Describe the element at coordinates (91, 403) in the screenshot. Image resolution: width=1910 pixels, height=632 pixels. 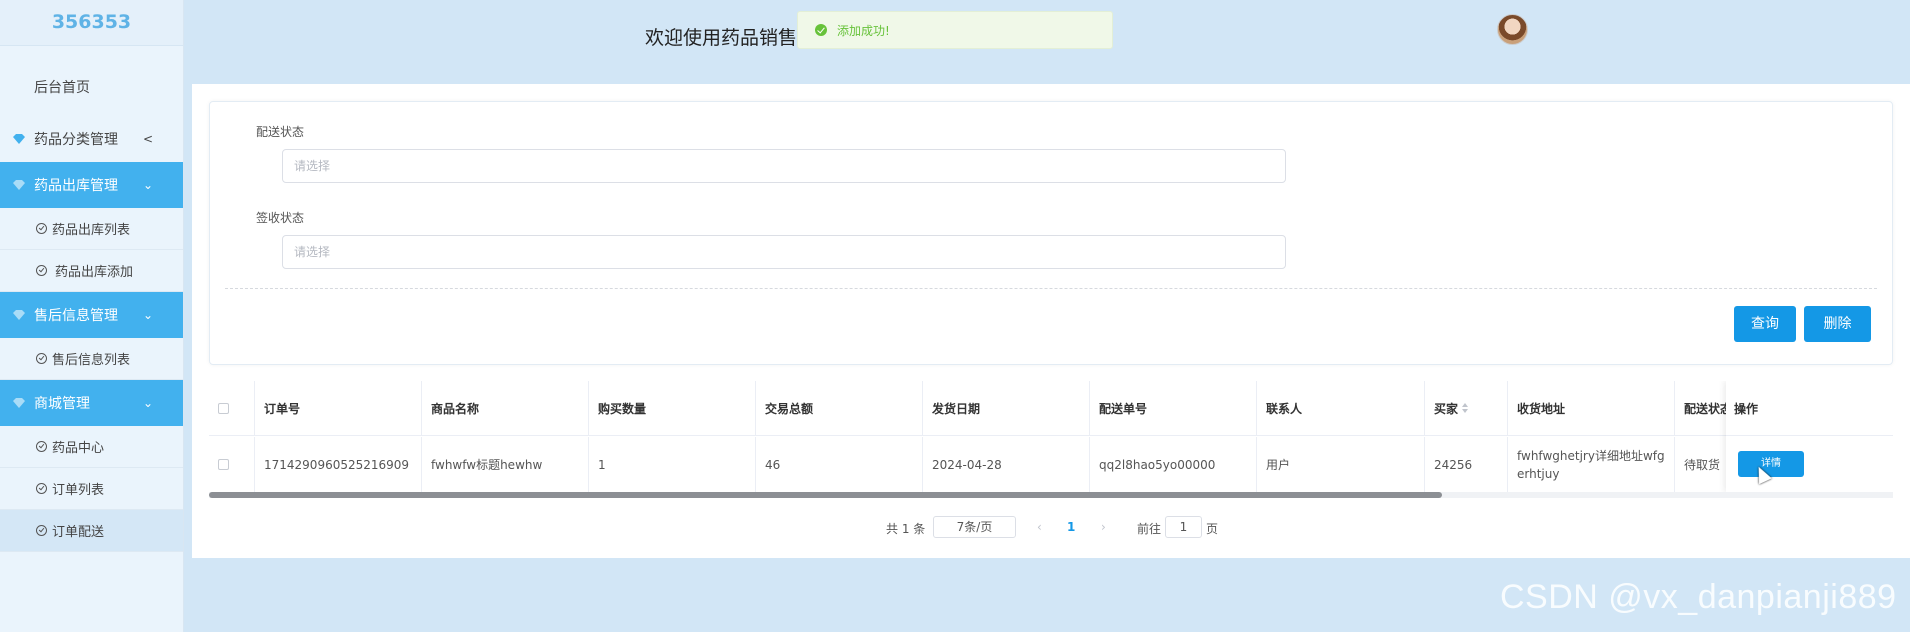
I see `sidebar-group-mall: 商城管理 ⌄` at that location.